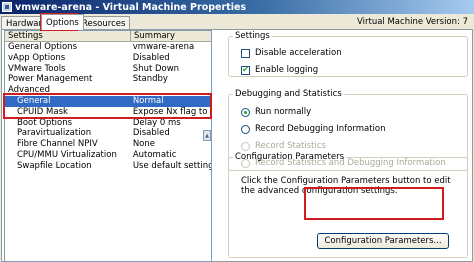 The height and width of the screenshot is (262, 474). I want to click on vm-version-label: Virtual Machine Version: 7, so click(412, 22).